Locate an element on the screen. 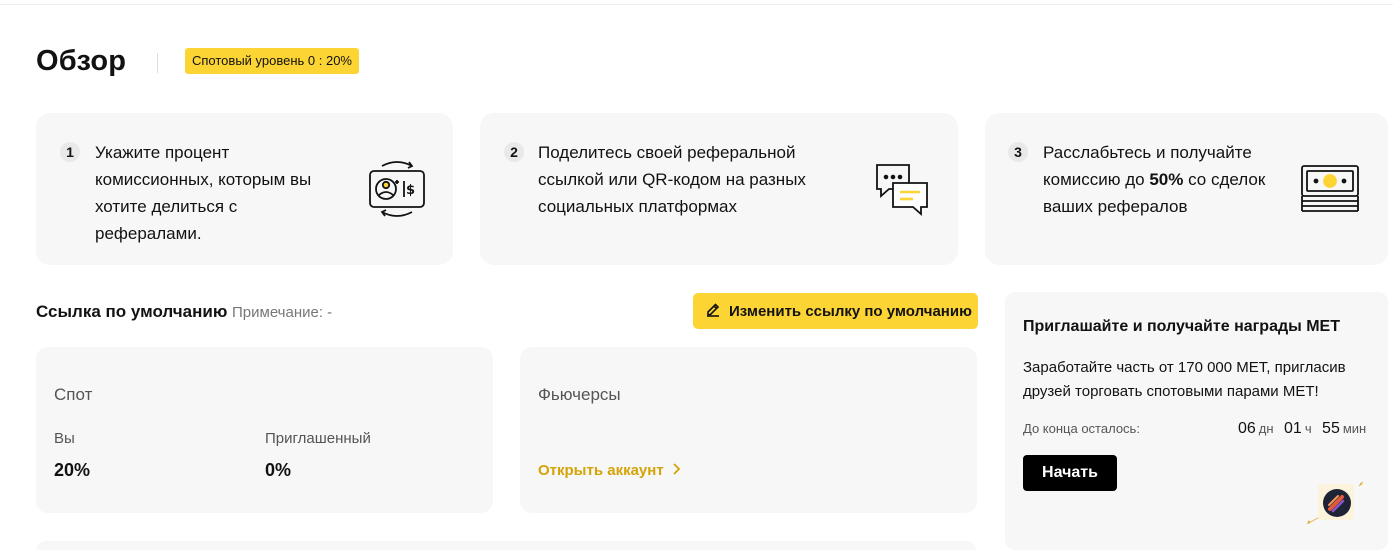  invited-label: Приглашенный is located at coordinates (318, 438).